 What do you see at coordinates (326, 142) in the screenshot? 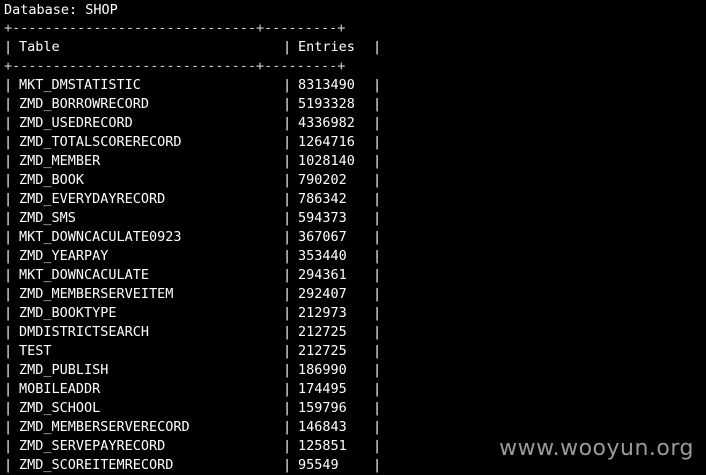
I see `cell-entry-count: 1264716` at bounding box center [326, 142].